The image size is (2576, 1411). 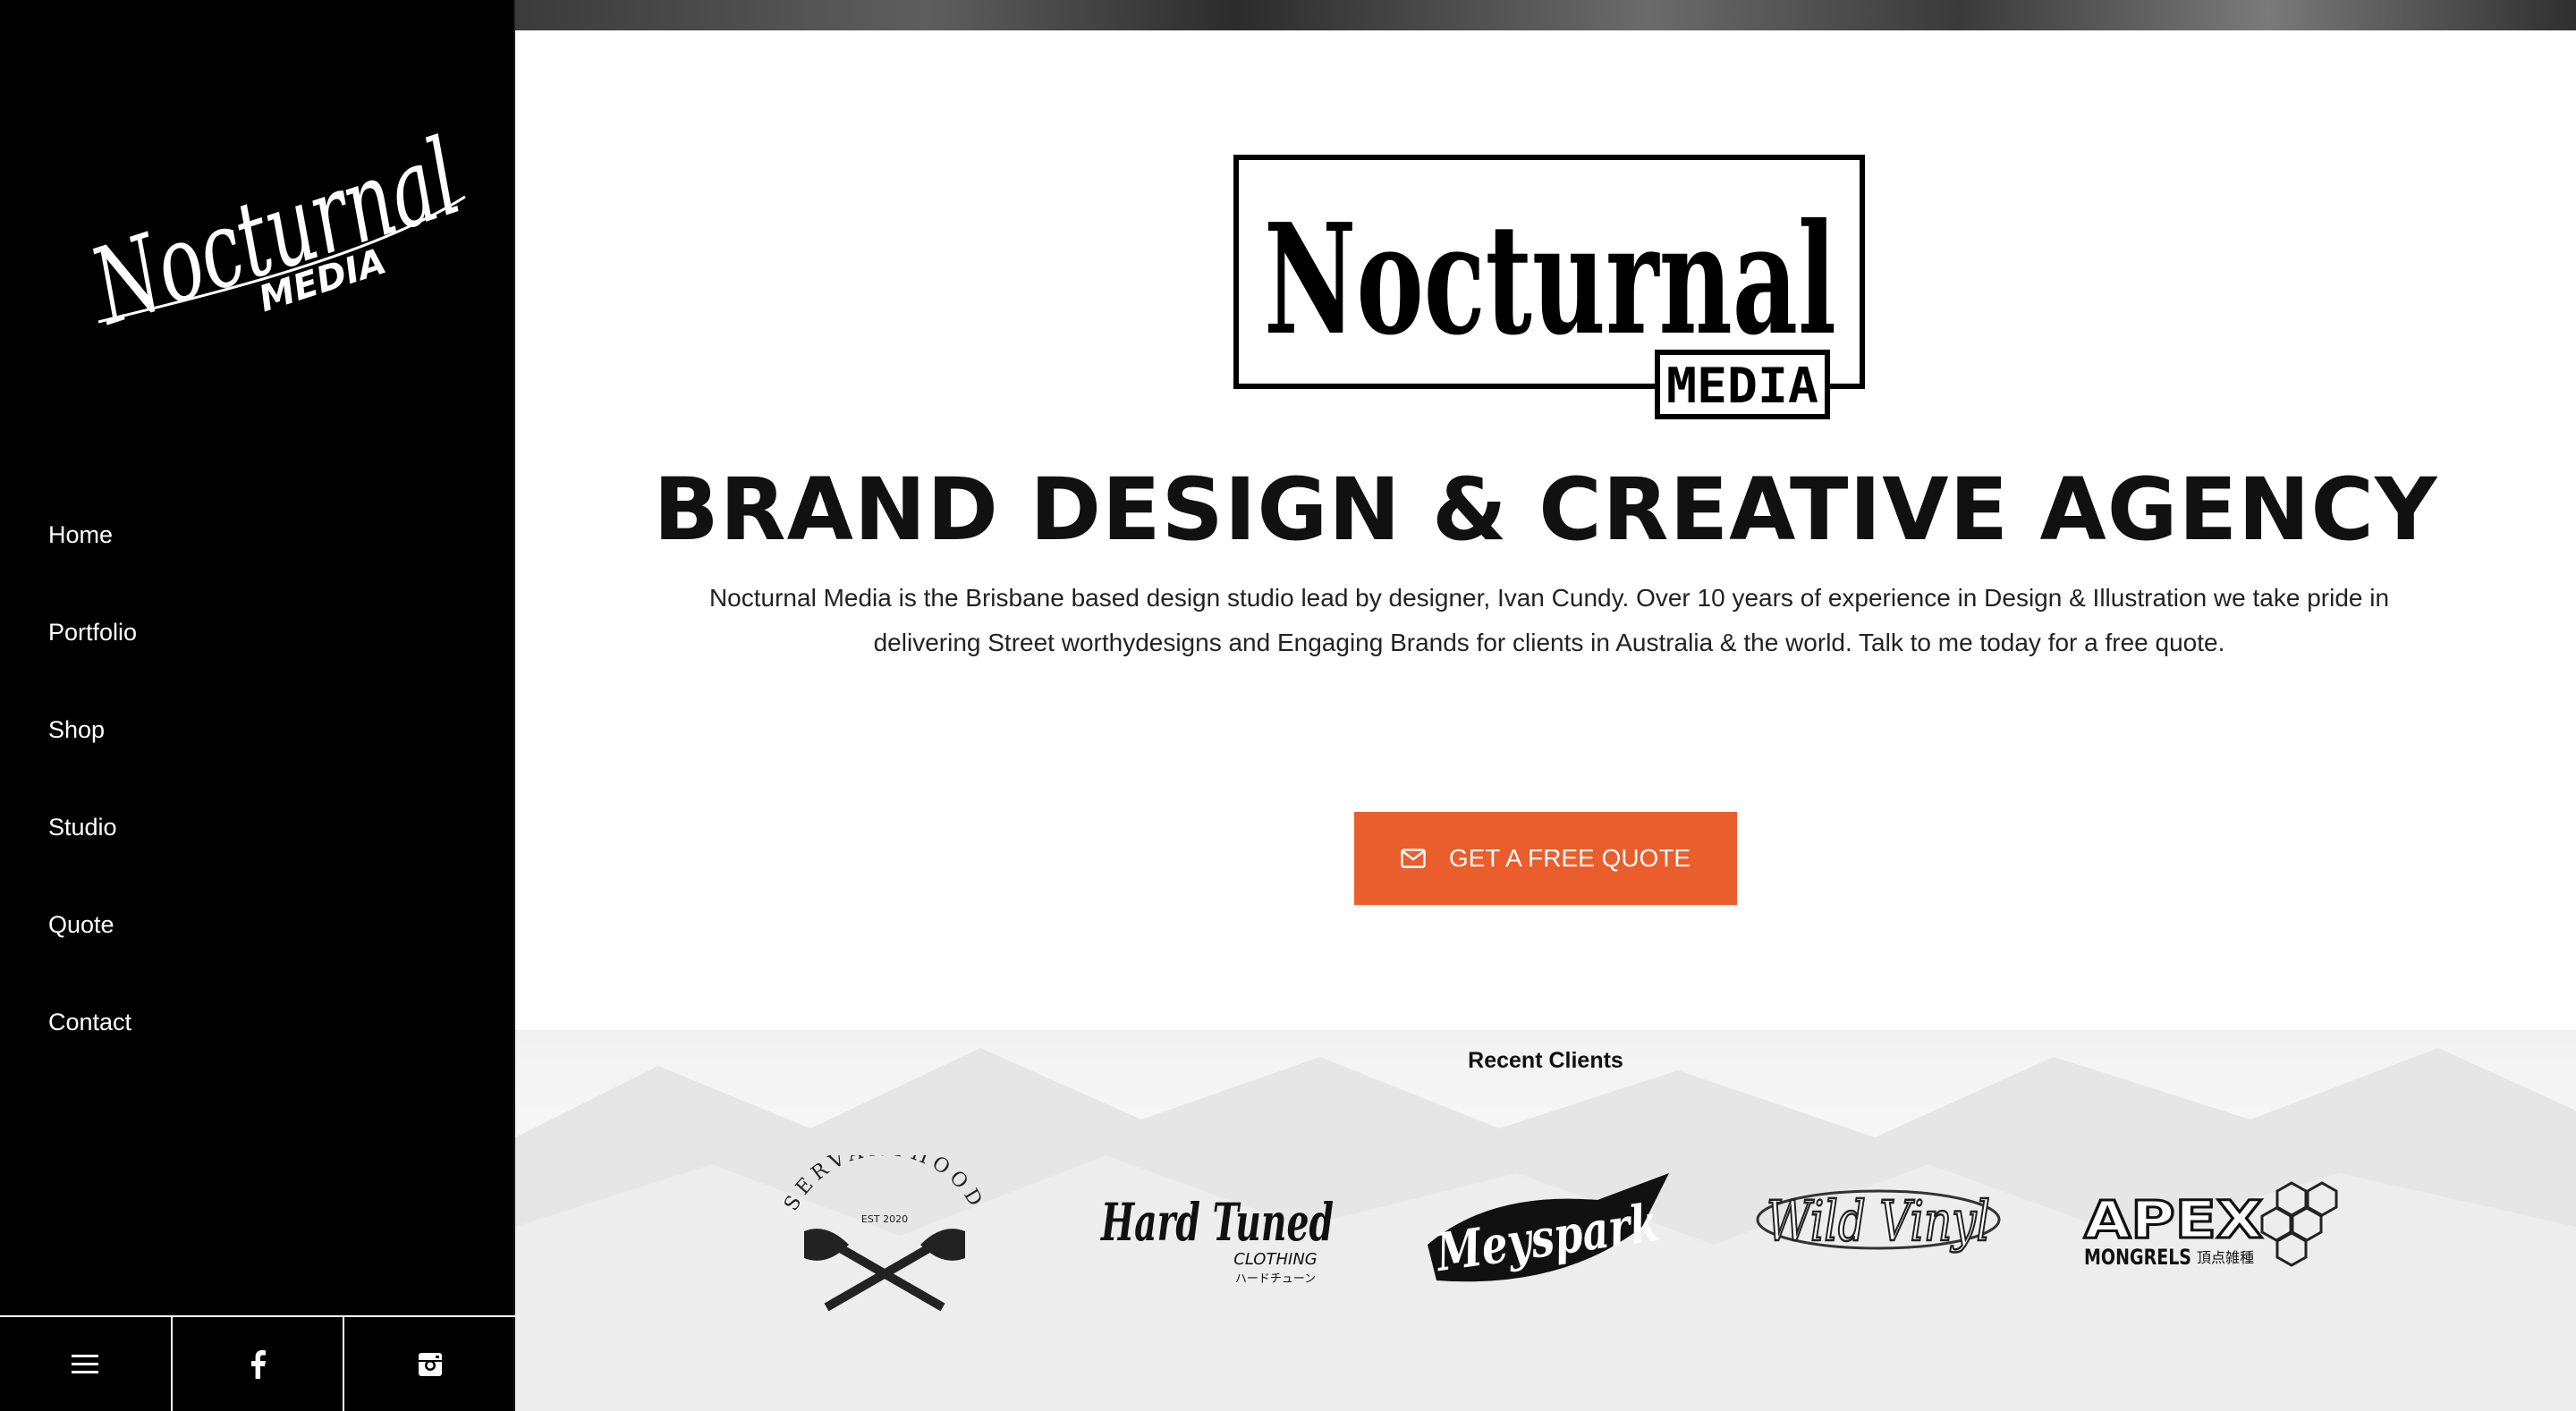 I want to click on svg-text: SERVANTHOOD, so click(x=884, y=1185).